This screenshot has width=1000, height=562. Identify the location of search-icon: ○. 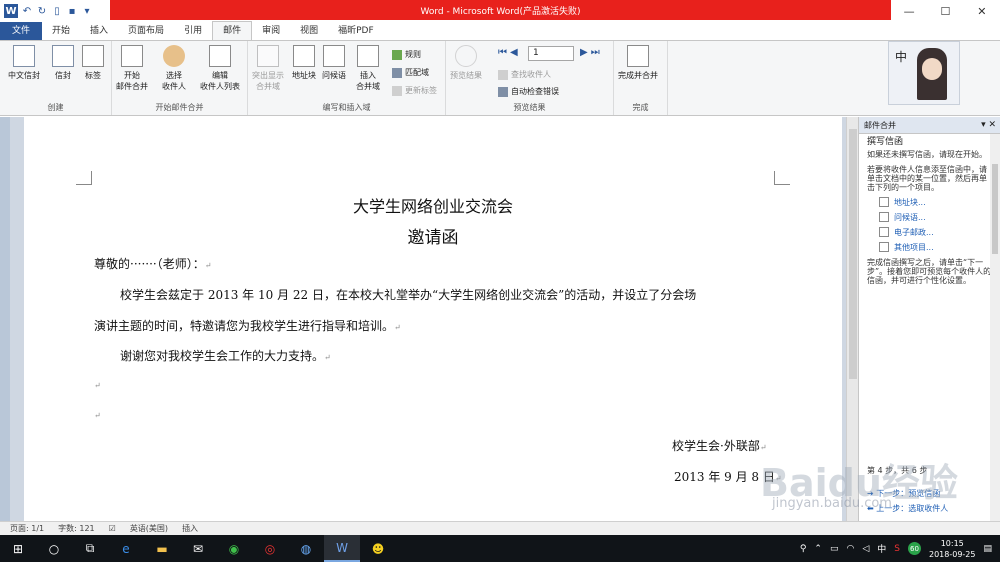
(54, 548).